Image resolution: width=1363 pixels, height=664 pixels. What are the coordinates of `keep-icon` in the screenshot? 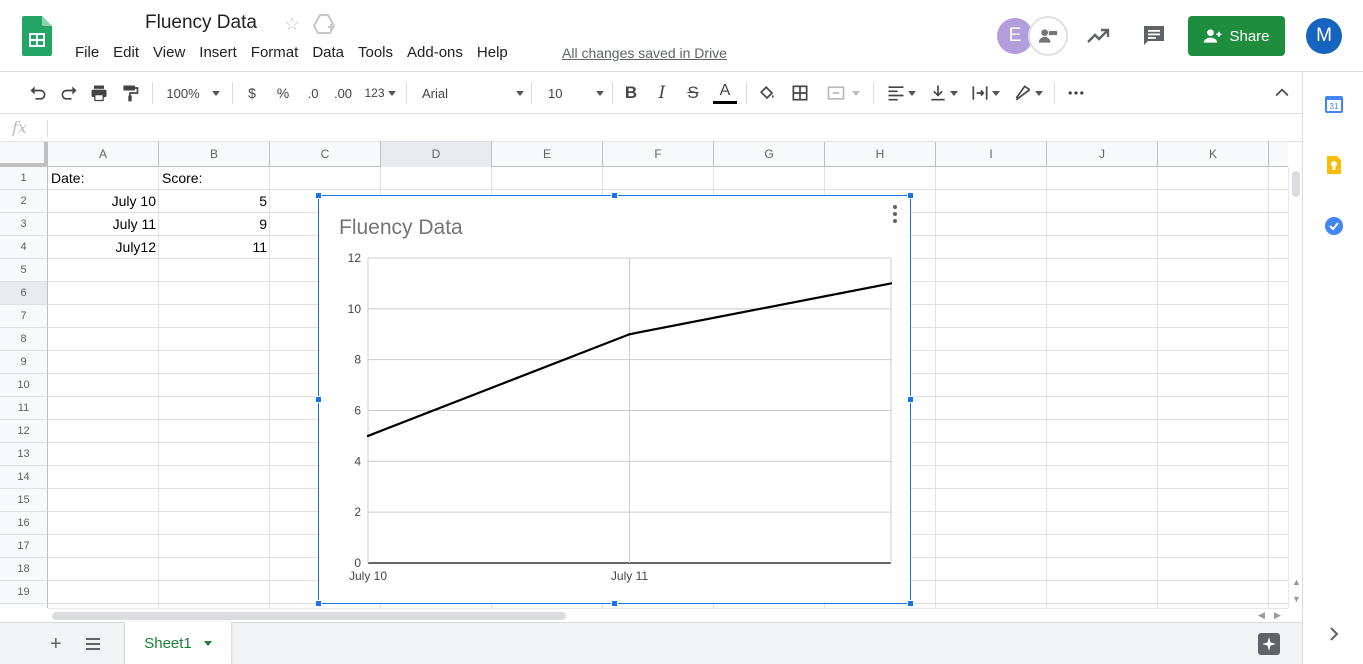 It's located at (1334, 165).